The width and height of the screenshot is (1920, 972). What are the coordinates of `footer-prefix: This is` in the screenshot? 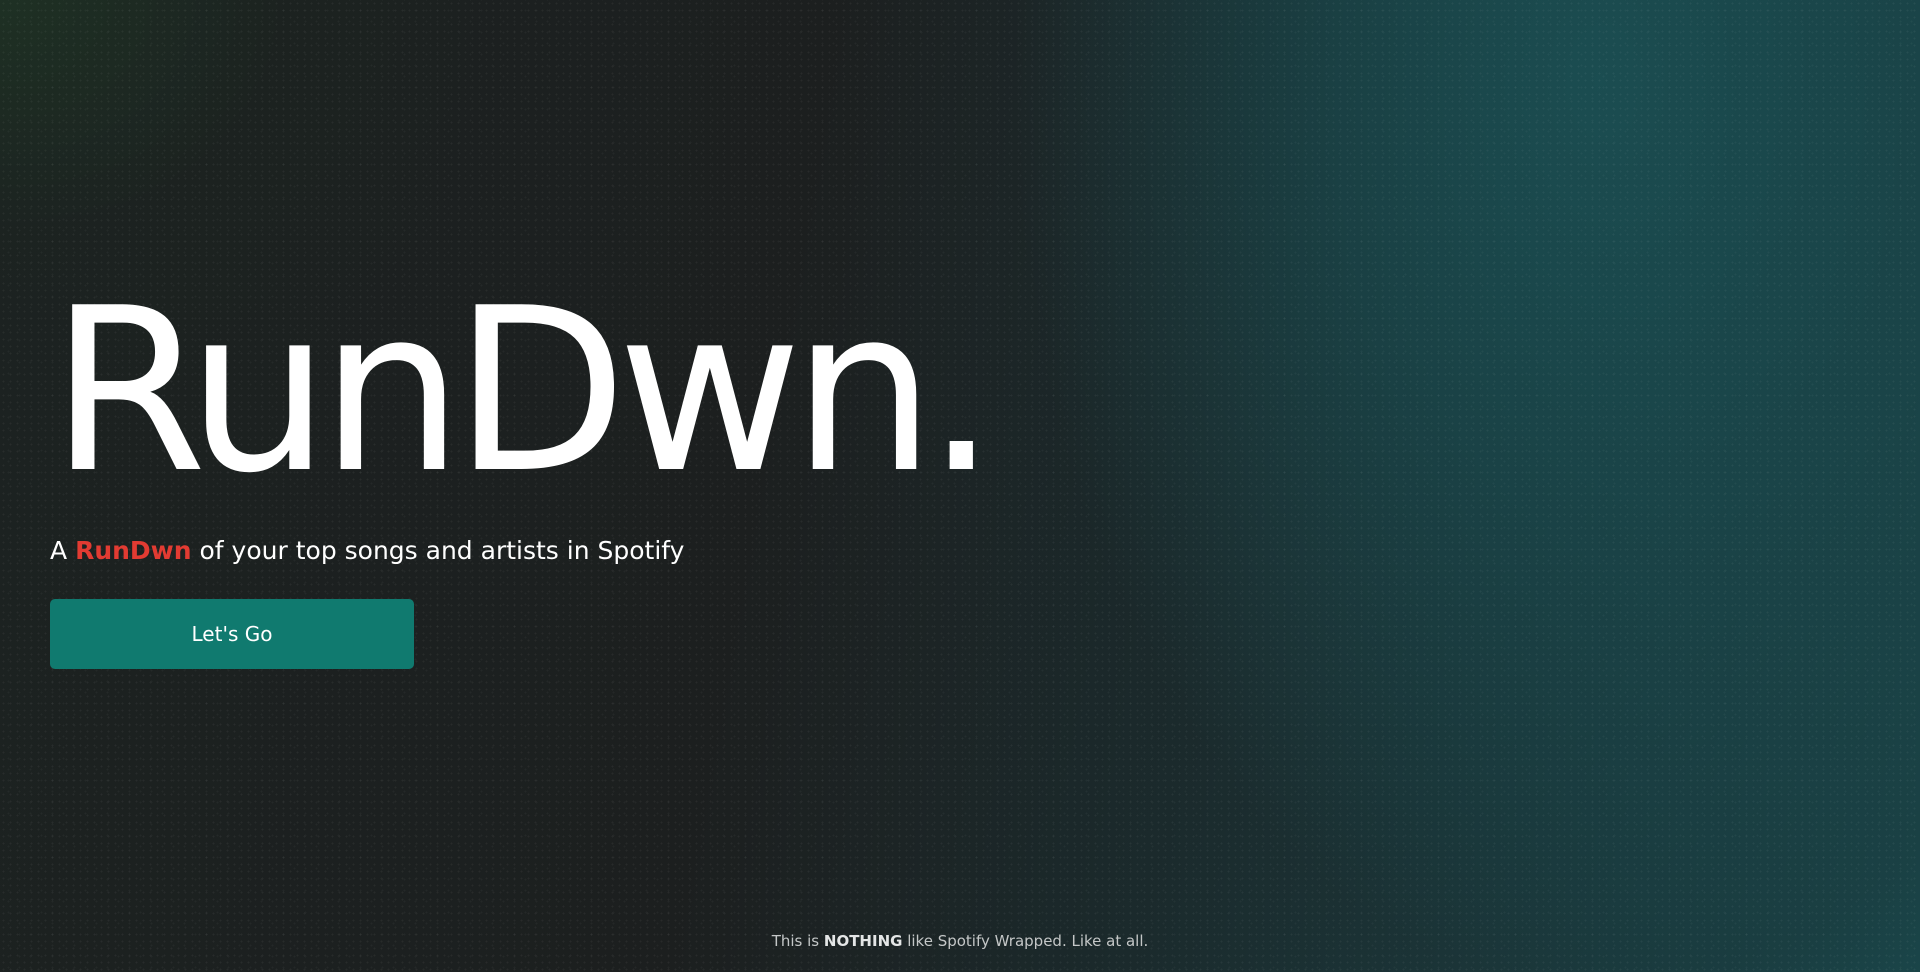 It's located at (795, 941).